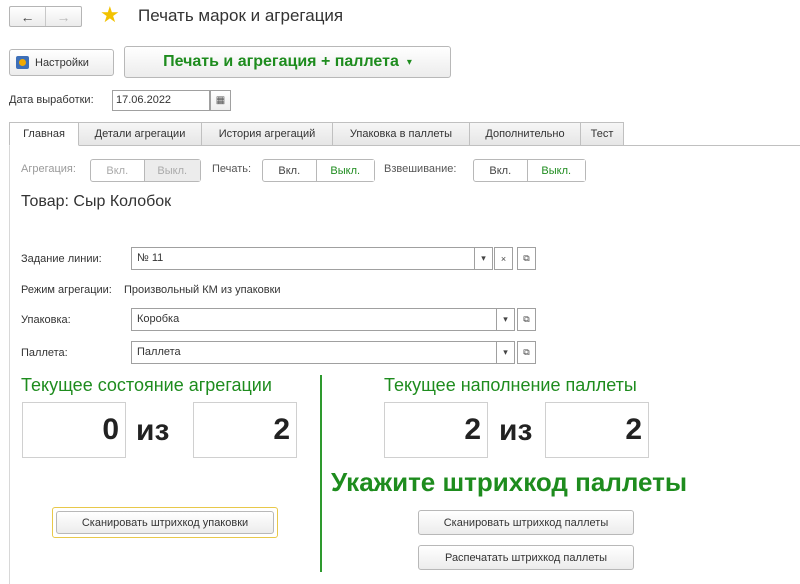 This screenshot has height=584, width=800. I want to click on chevron-down-icon: ▾, so click(409, 62).